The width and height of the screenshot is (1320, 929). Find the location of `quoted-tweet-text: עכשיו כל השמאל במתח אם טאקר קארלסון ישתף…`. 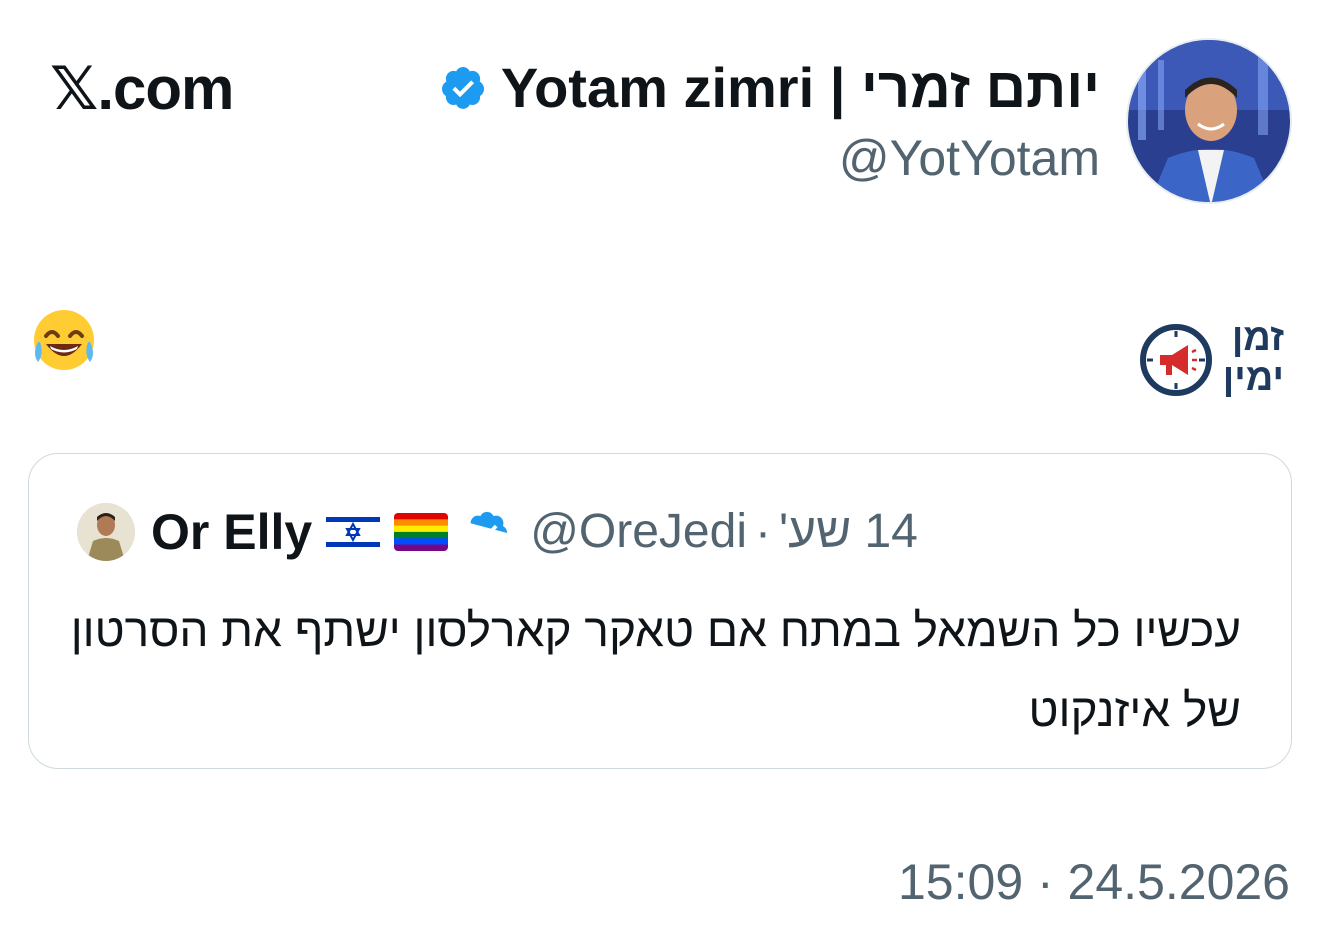

quoted-tweet-text: עכשיו כל השמאל במתח אם טאקר קארלסון ישתף… is located at coordinates (655, 670).